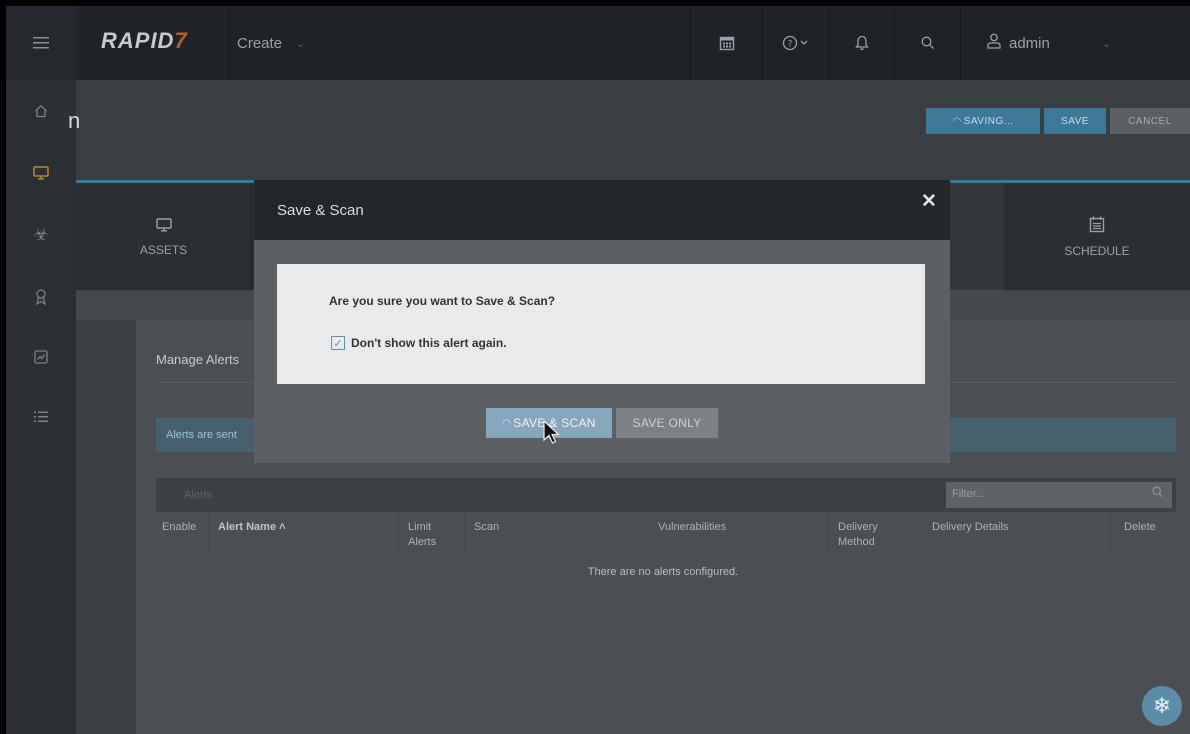 The height and width of the screenshot is (734, 1190). Describe the element at coordinates (866, 535) in the screenshot. I see `col-delivery-method: Delivery Method` at that location.